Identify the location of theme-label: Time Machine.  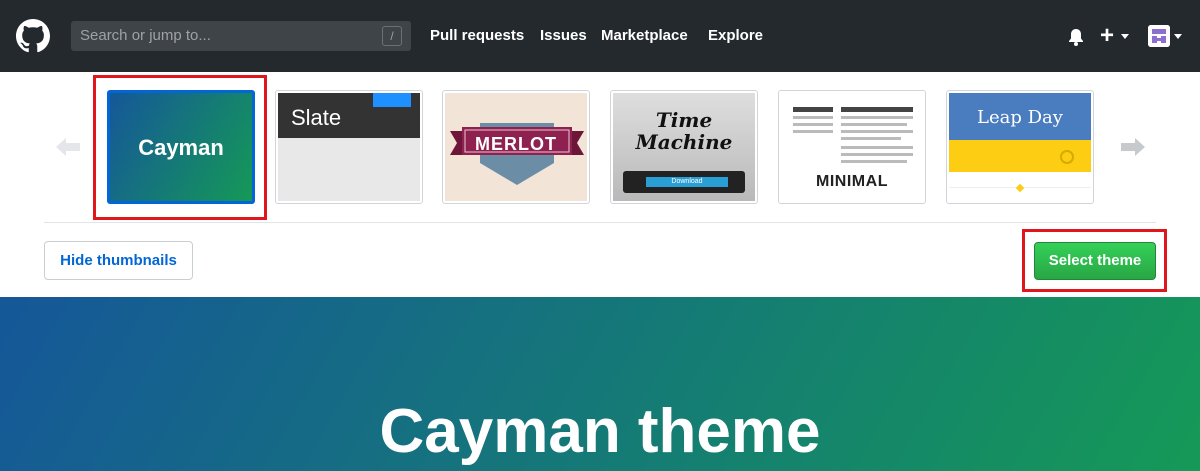
(684, 131).